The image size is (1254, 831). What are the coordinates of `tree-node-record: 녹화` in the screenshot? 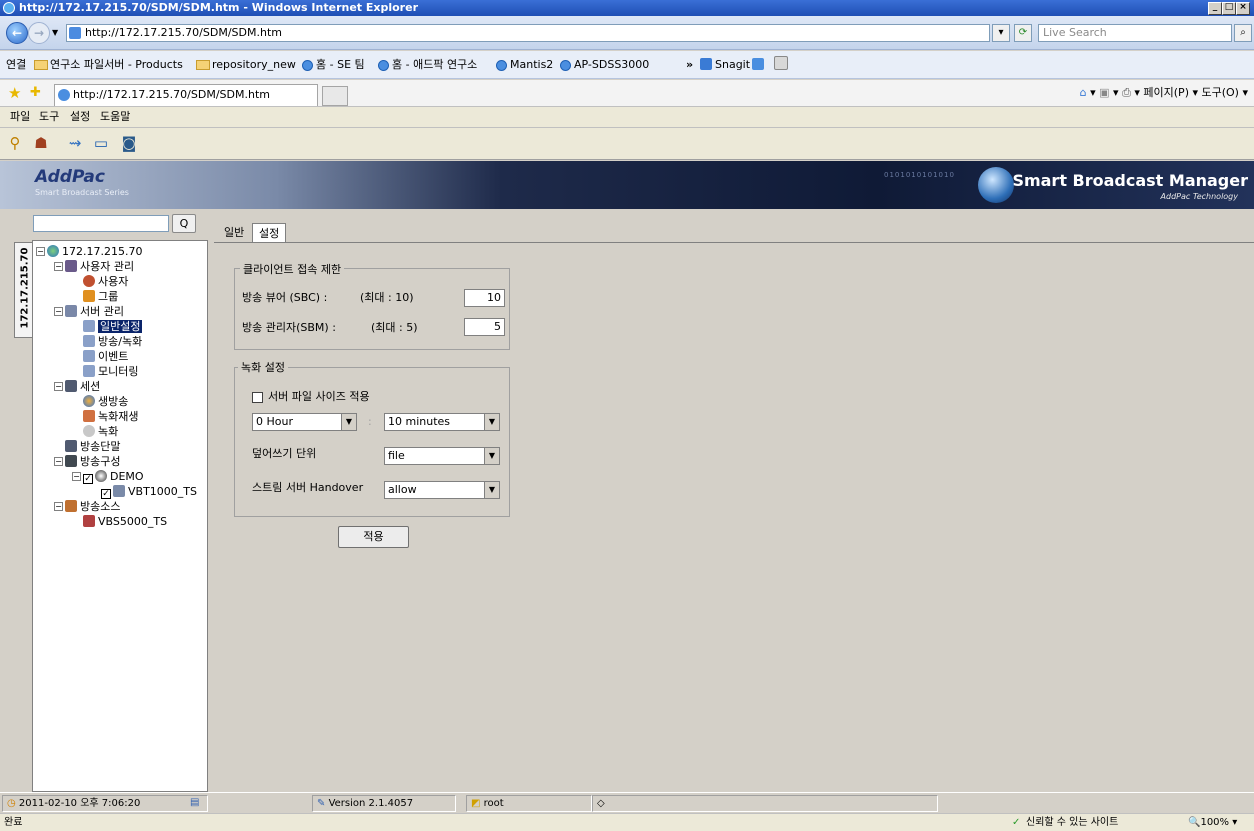 It's located at (100, 431).